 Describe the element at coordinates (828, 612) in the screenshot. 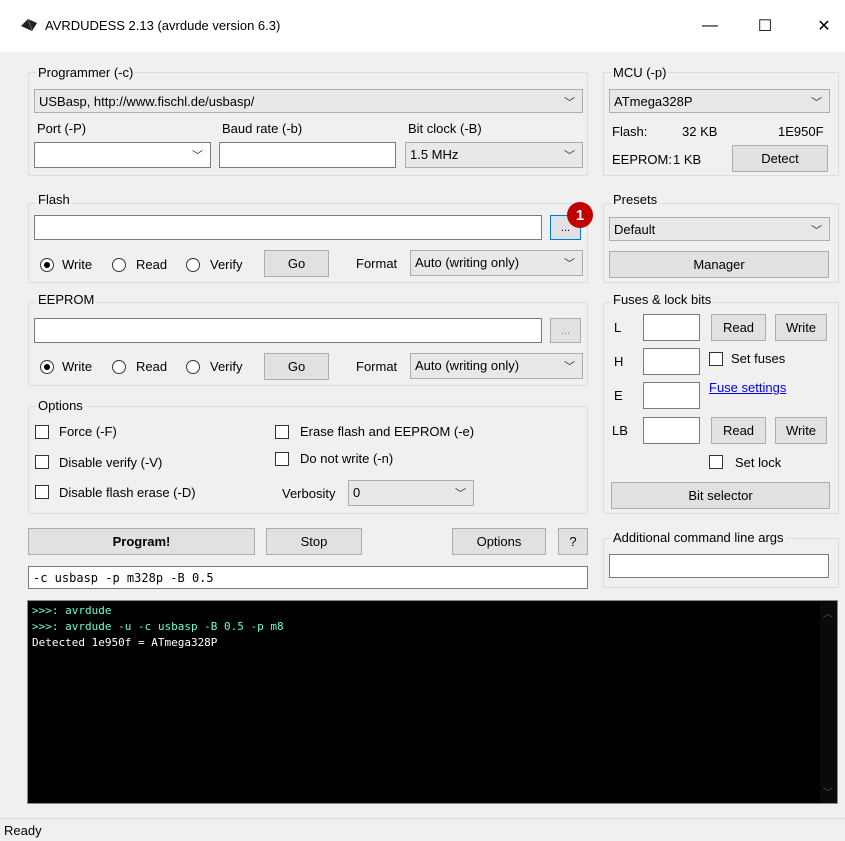

I see `scroll-up-icon: ︿` at that location.